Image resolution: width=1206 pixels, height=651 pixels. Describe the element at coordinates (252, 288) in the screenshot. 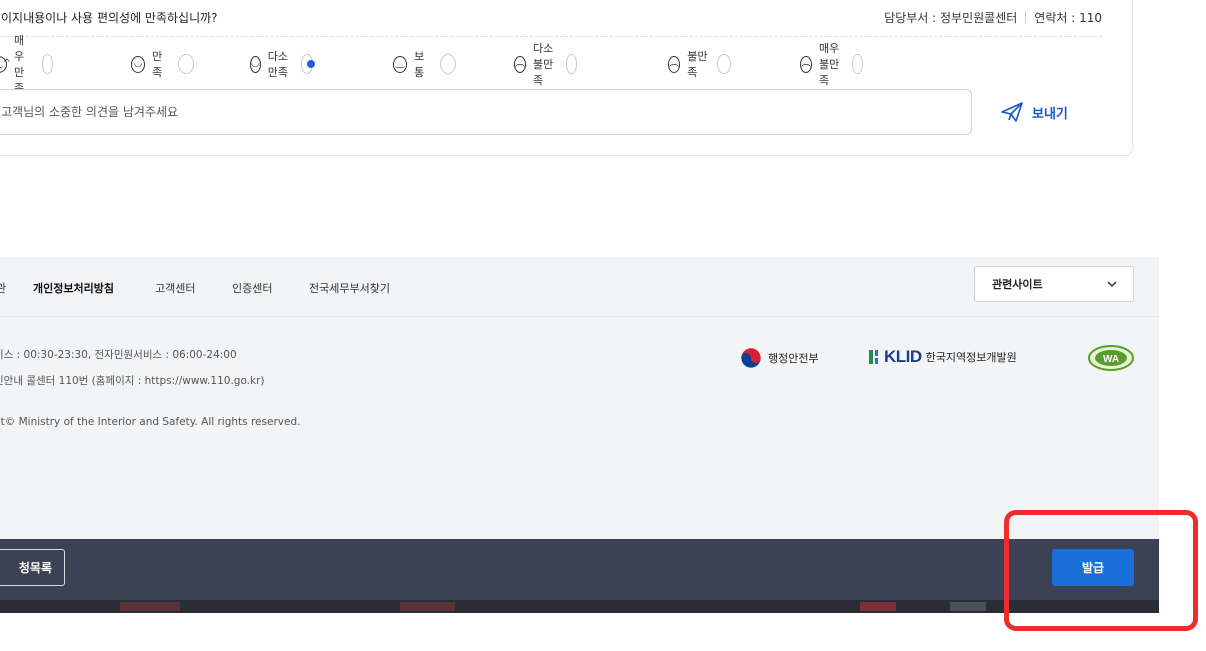

I see `footer-link-certificate-center: 인증센터` at that location.